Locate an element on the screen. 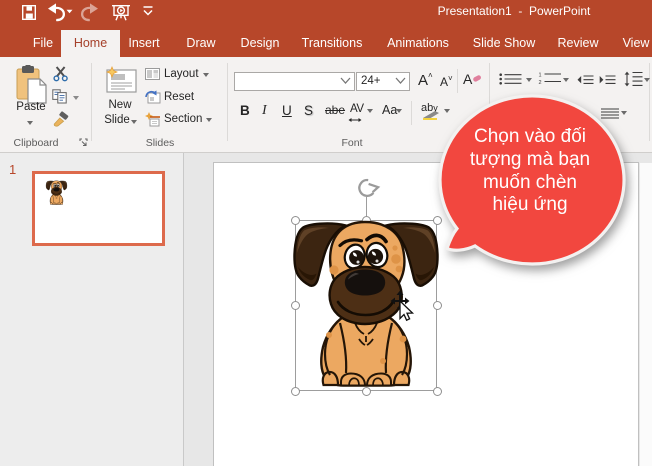 This screenshot has width=652, height=466. svg-text: 1 is located at coordinates (540, 76).